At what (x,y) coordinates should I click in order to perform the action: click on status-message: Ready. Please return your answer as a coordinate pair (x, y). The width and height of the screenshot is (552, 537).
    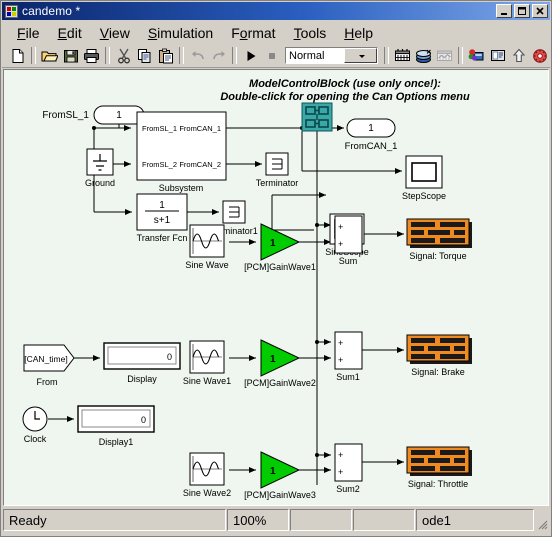
    Looking at the image, I should click on (114, 520).